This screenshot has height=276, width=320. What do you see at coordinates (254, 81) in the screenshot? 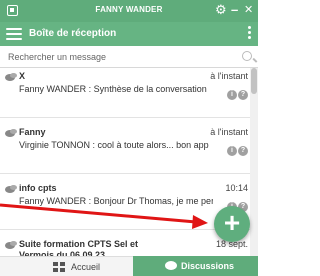
I see `scrollbar-thumb` at bounding box center [254, 81].